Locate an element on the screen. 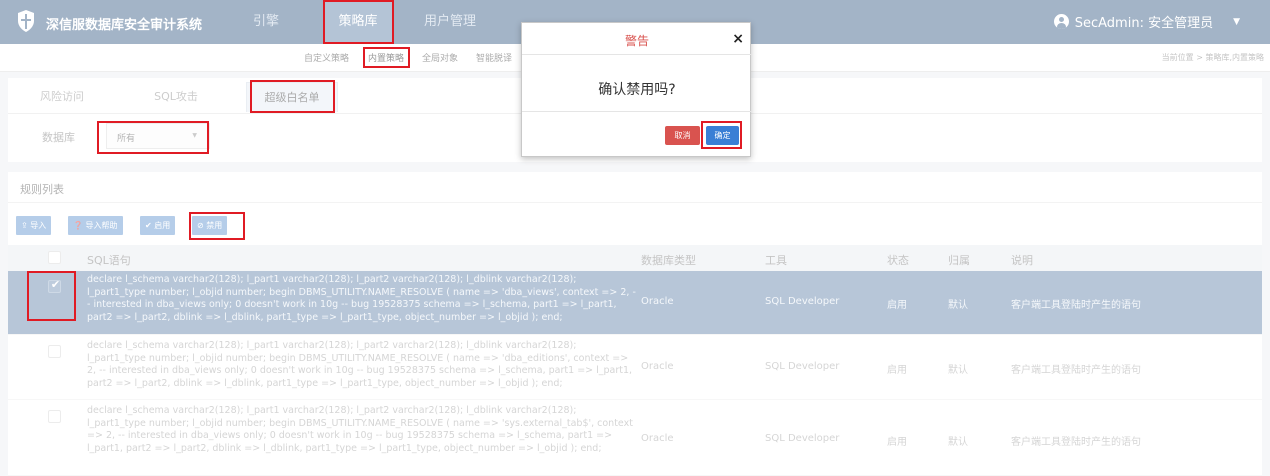 The height and width of the screenshot is (476, 1270). close-icon: × is located at coordinates (738, 39).